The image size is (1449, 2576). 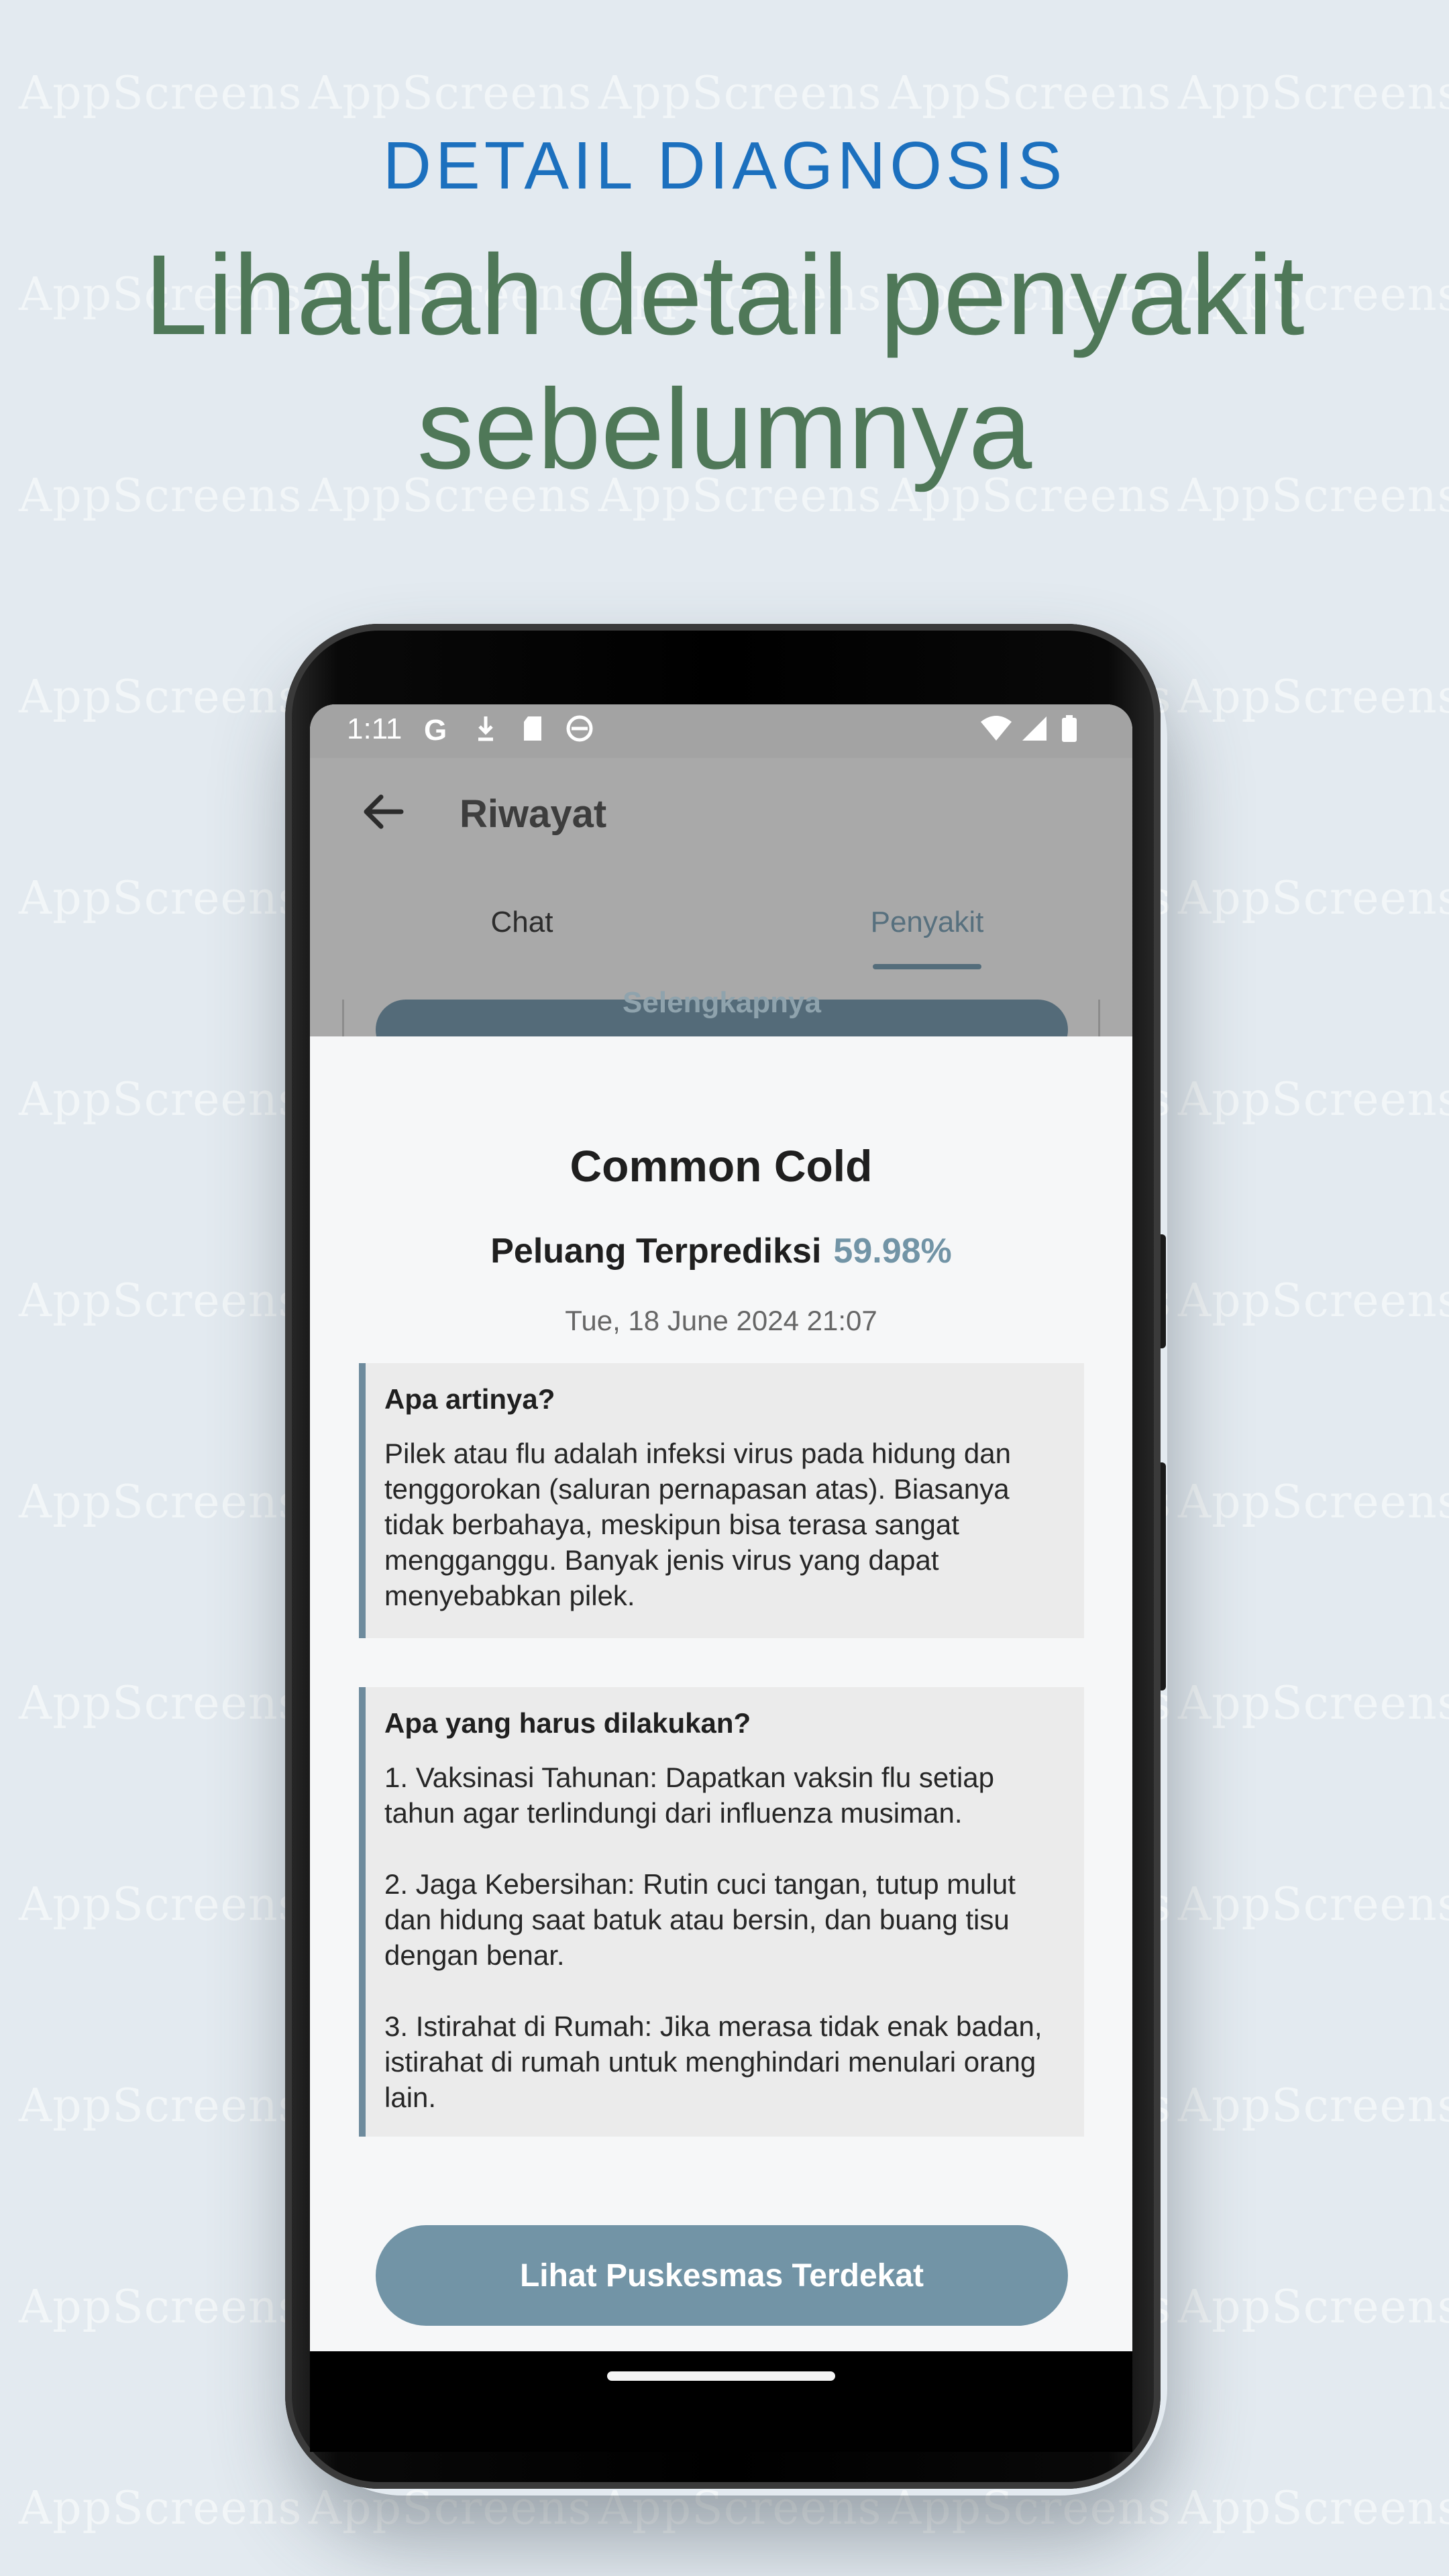 What do you see at coordinates (374, 728) in the screenshot?
I see `status-time: 1:11` at bounding box center [374, 728].